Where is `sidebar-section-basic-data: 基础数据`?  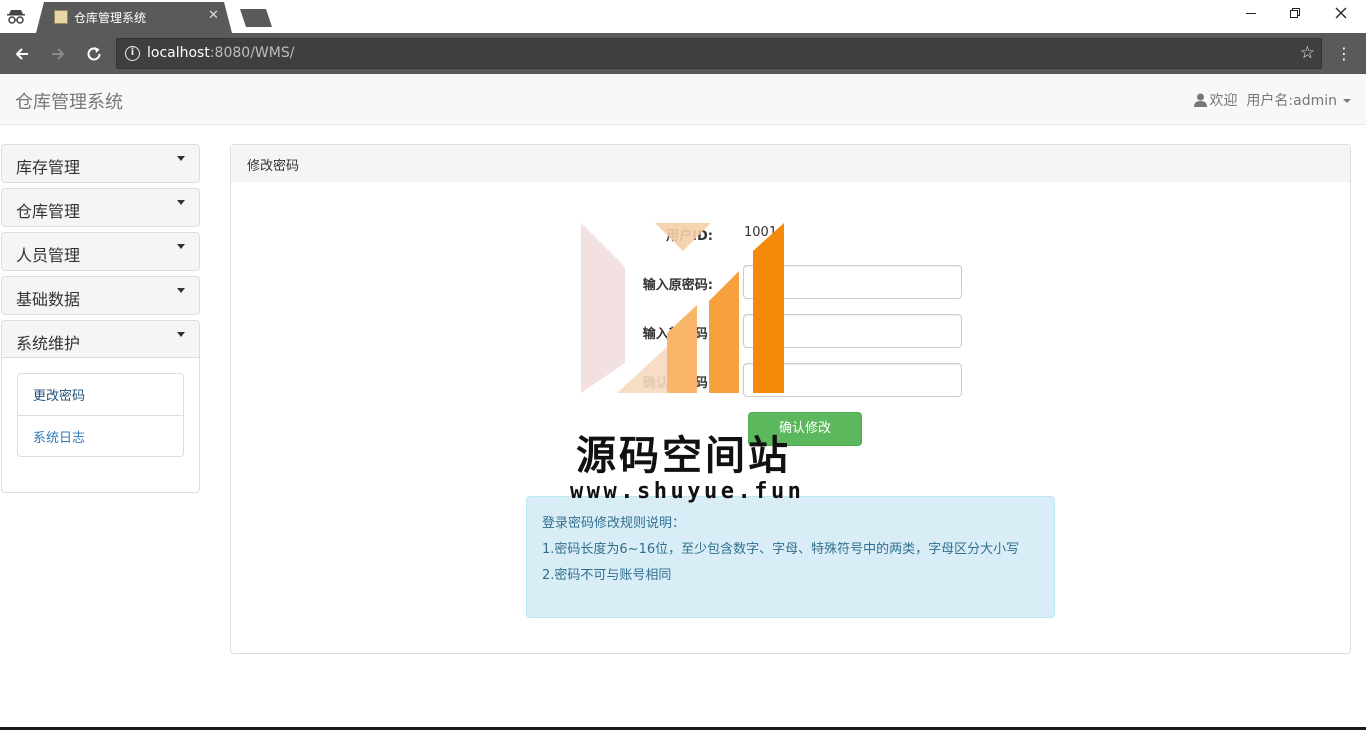 sidebar-section-basic-data: 基础数据 is located at coordinates (100, 295).